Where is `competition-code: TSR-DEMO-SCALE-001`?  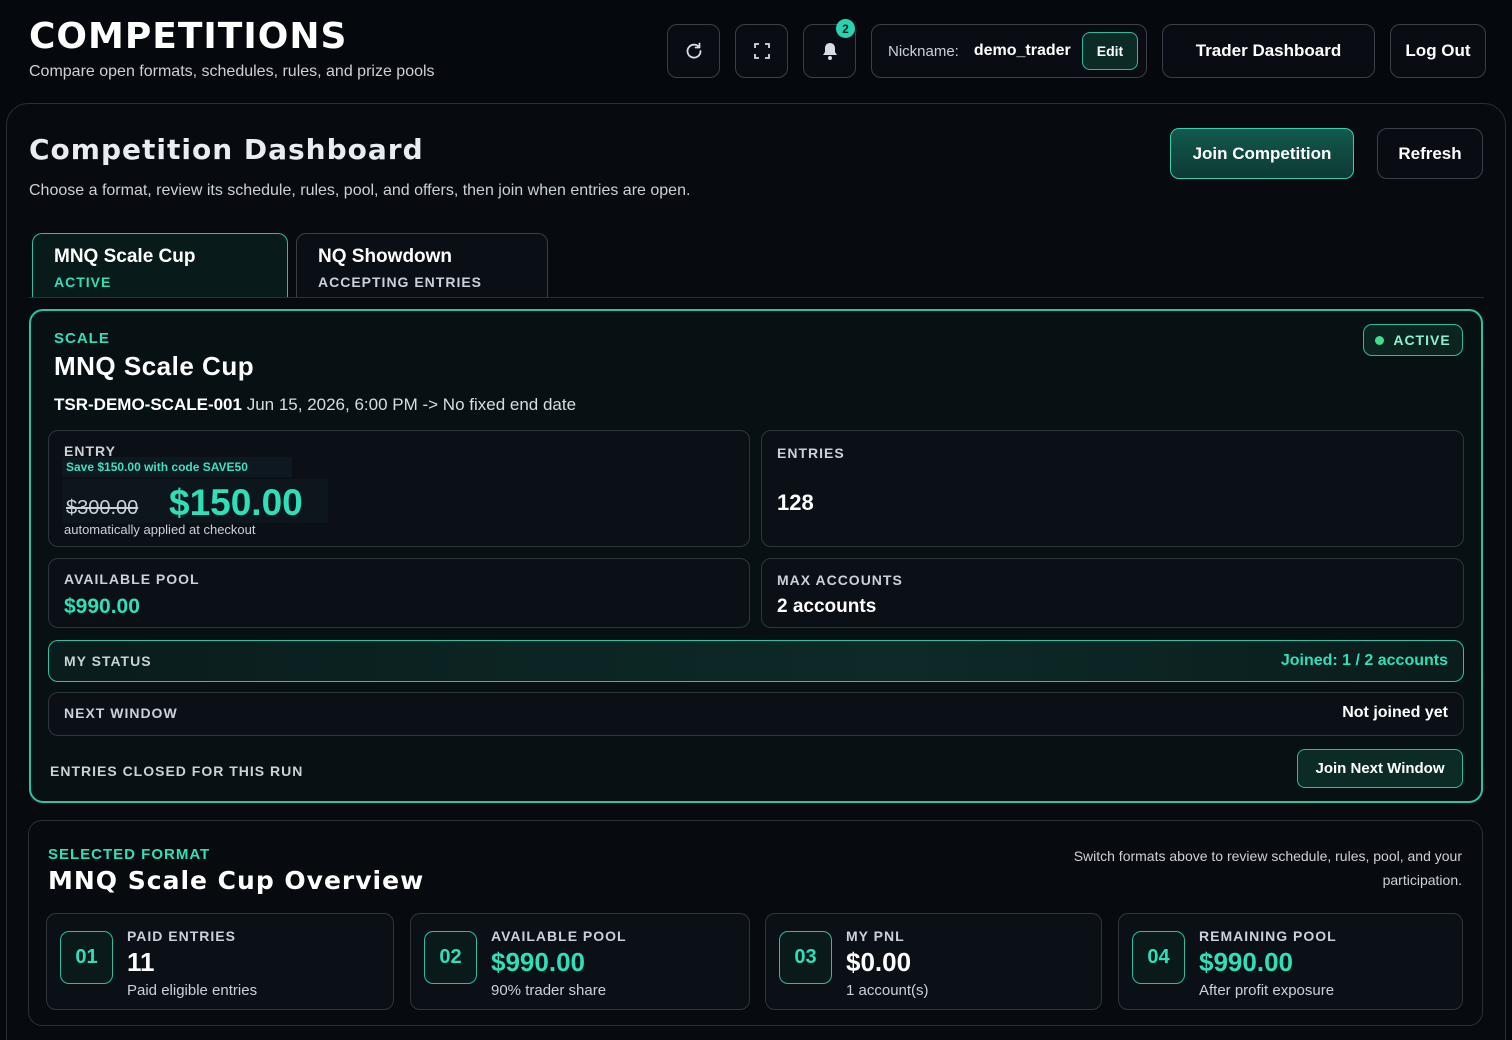
competition-code: TSR-DEMO-SCALE-001 is located at coordinates (148, 404).